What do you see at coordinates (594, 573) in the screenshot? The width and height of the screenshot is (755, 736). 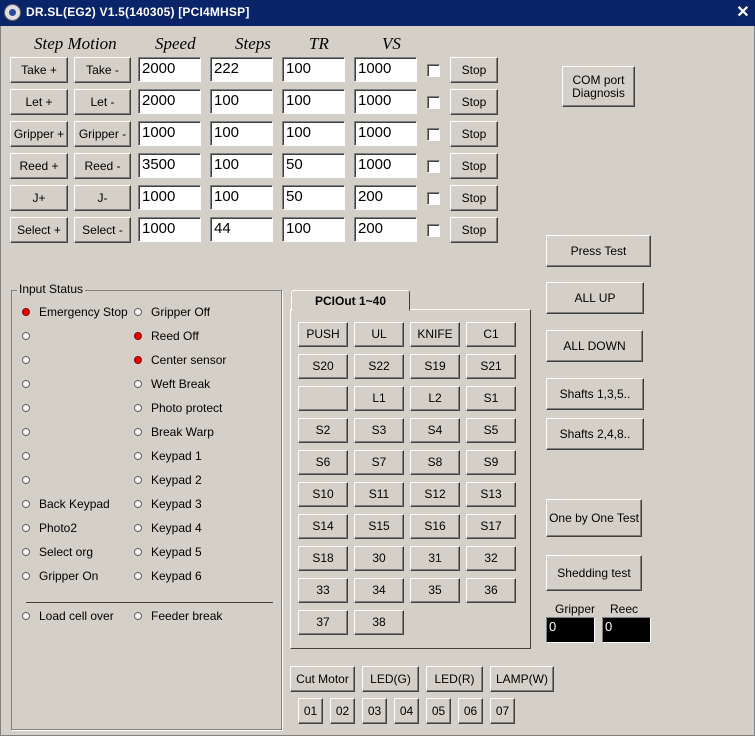 I see `shedding-test-button: Shedding test` at bounding box center [594, 573].